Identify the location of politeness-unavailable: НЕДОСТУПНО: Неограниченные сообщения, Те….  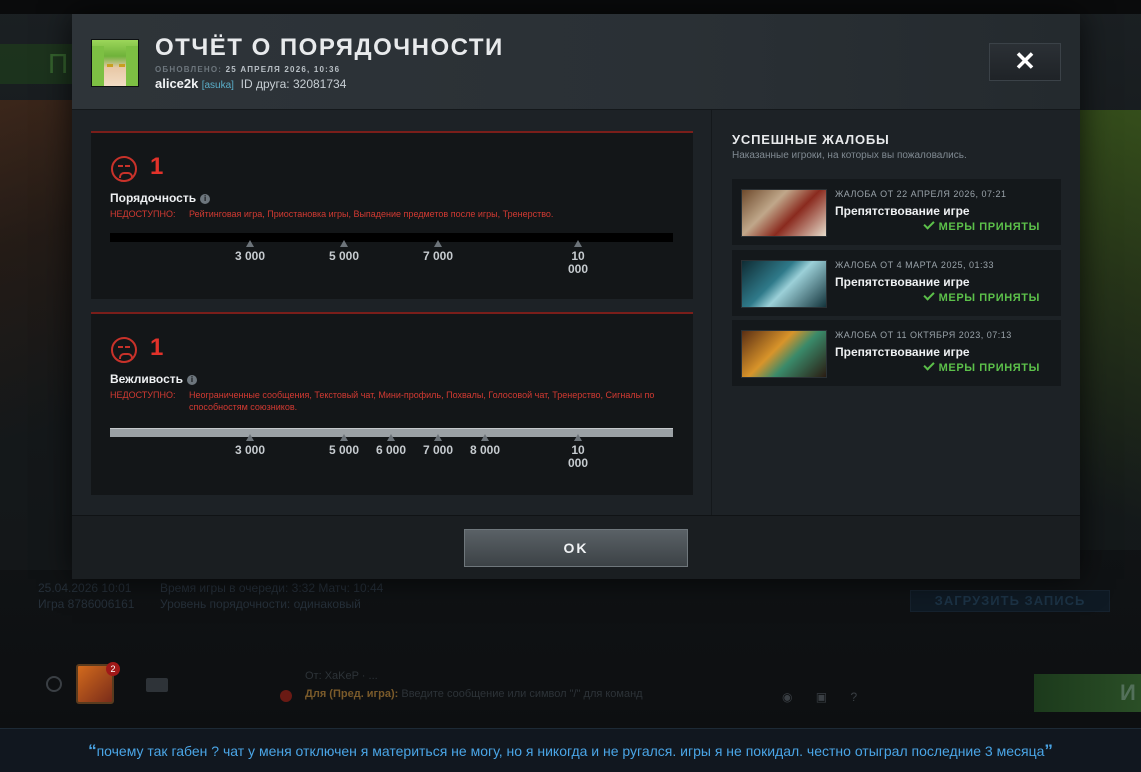
(390, 401).